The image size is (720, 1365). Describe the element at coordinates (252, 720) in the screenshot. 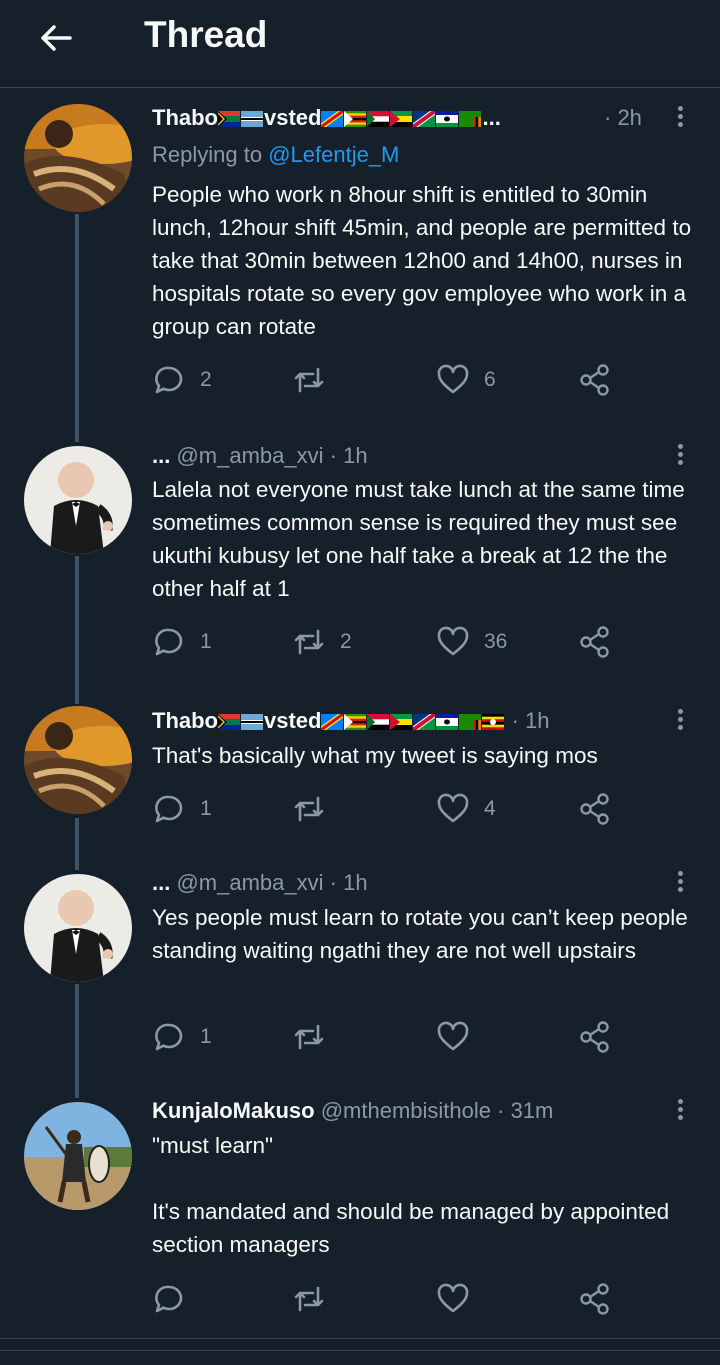

I see `flag-bw-icon` at that location.